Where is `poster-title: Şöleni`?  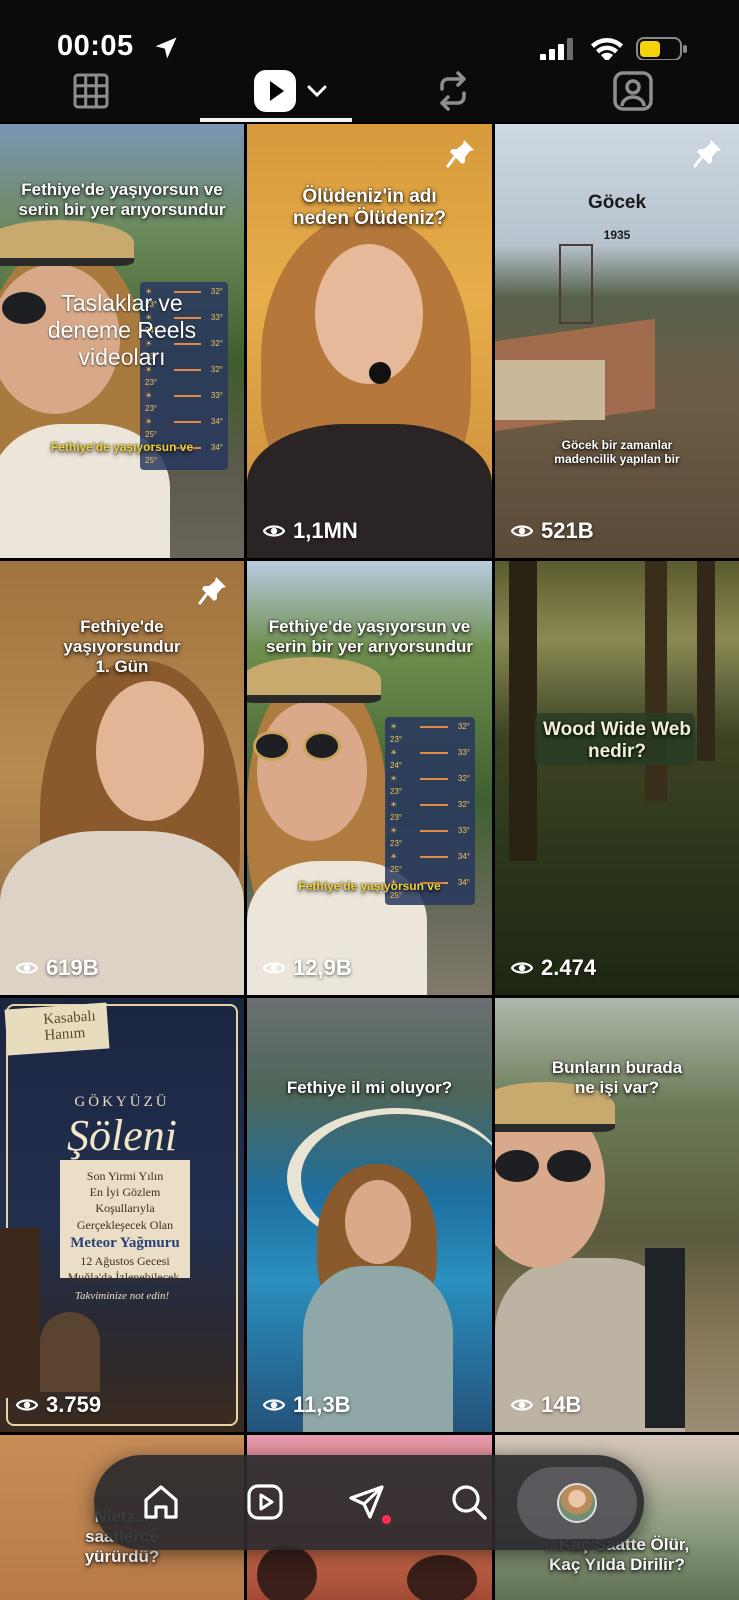
poster-title: Şöleni is located at coordinates (122, 1135).